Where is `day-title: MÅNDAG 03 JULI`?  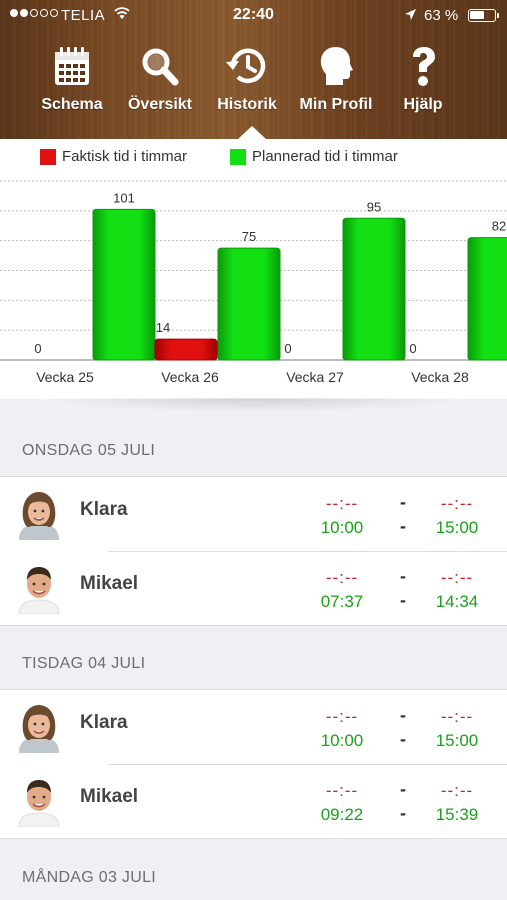 day-title: MÅNDAG 03 JULI is located at coordinates (89, 877).